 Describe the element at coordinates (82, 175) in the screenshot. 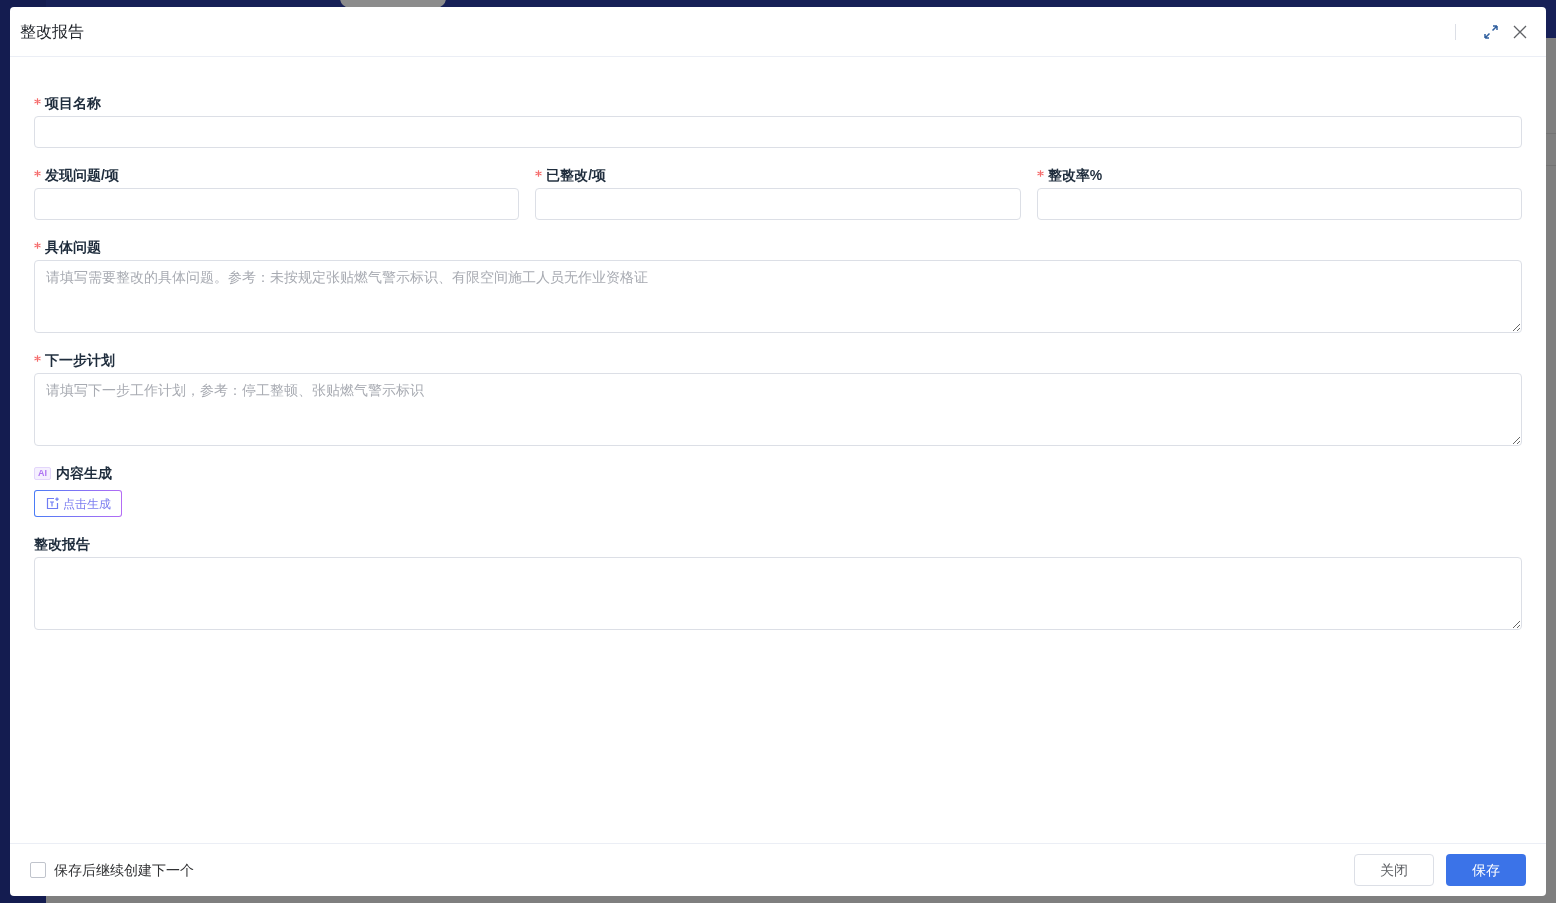

I see `field-label: 发现问题/项` at that location.